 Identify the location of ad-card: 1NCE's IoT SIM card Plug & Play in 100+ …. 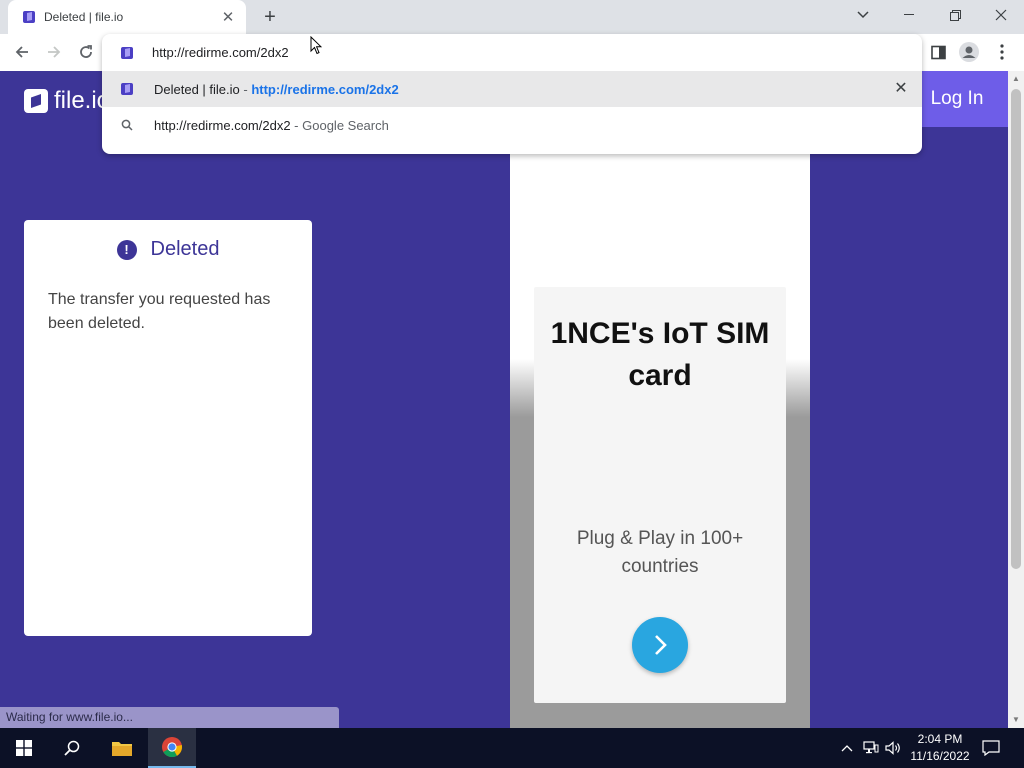
(660, 495).